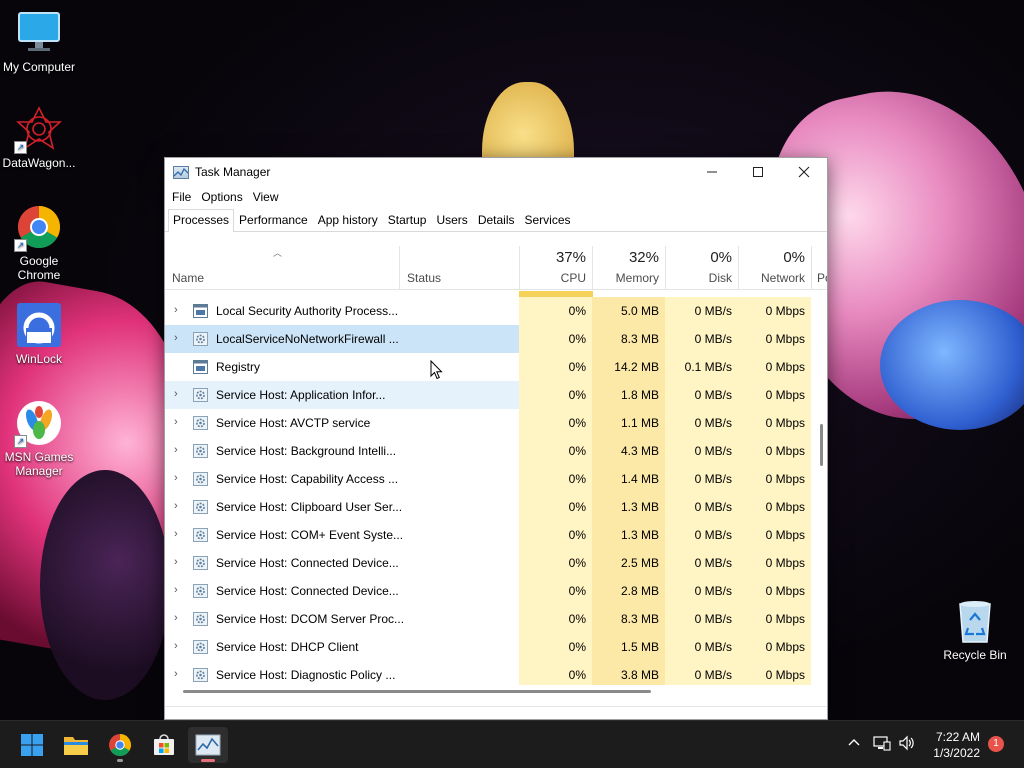 The image size is (1024, 768). What do you see at coordinates (181, 197) in the screenshot?
I see `menu-file: File` at bounding box center [181, 197].